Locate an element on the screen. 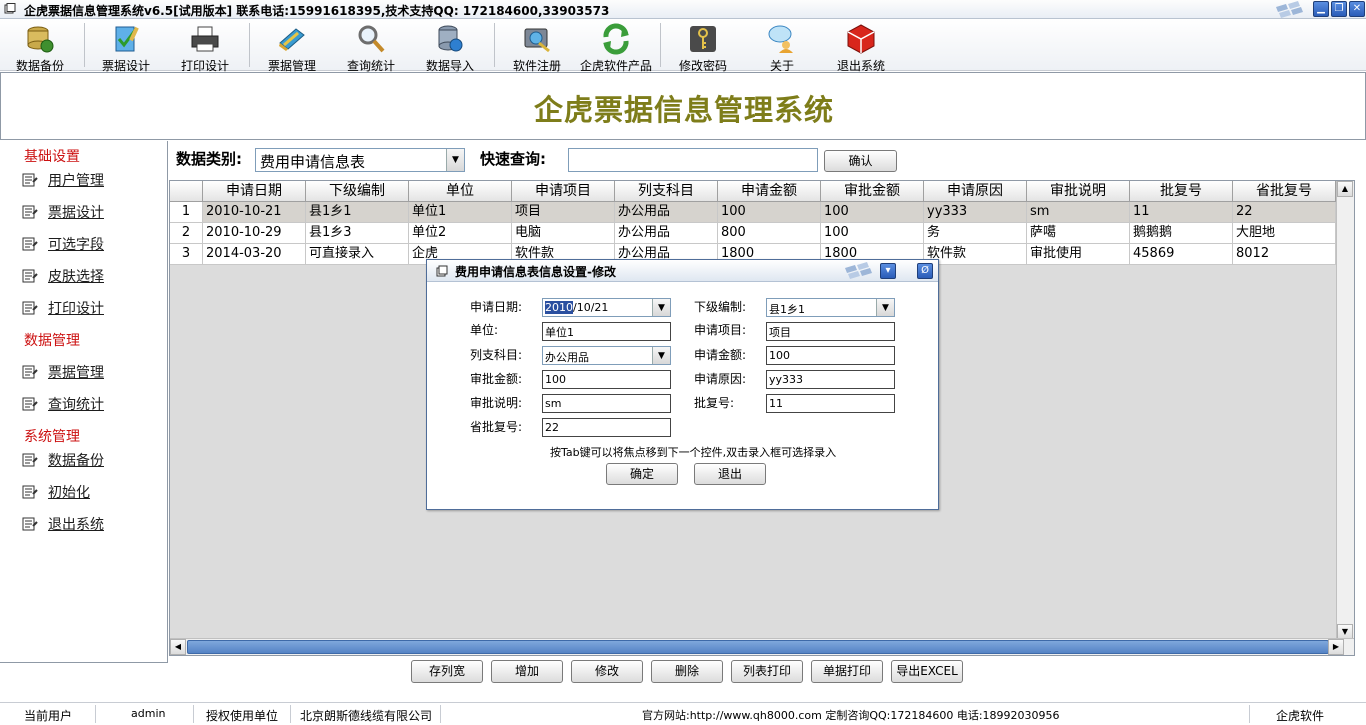  data-type-label: 数据类别: is located at coordinates (209, 159).